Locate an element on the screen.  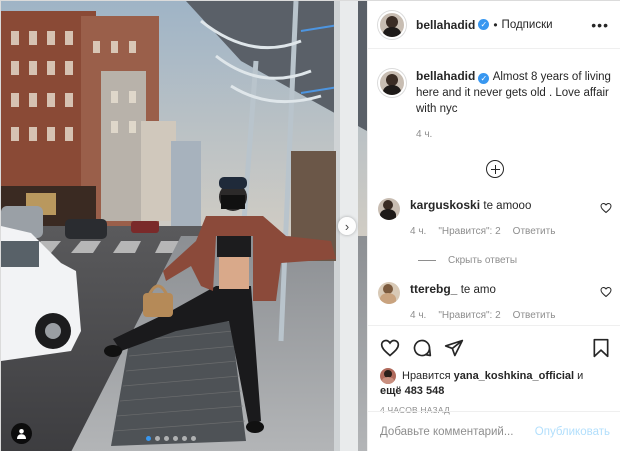
carousel-next-button: › is located at coordinates (347, 226).